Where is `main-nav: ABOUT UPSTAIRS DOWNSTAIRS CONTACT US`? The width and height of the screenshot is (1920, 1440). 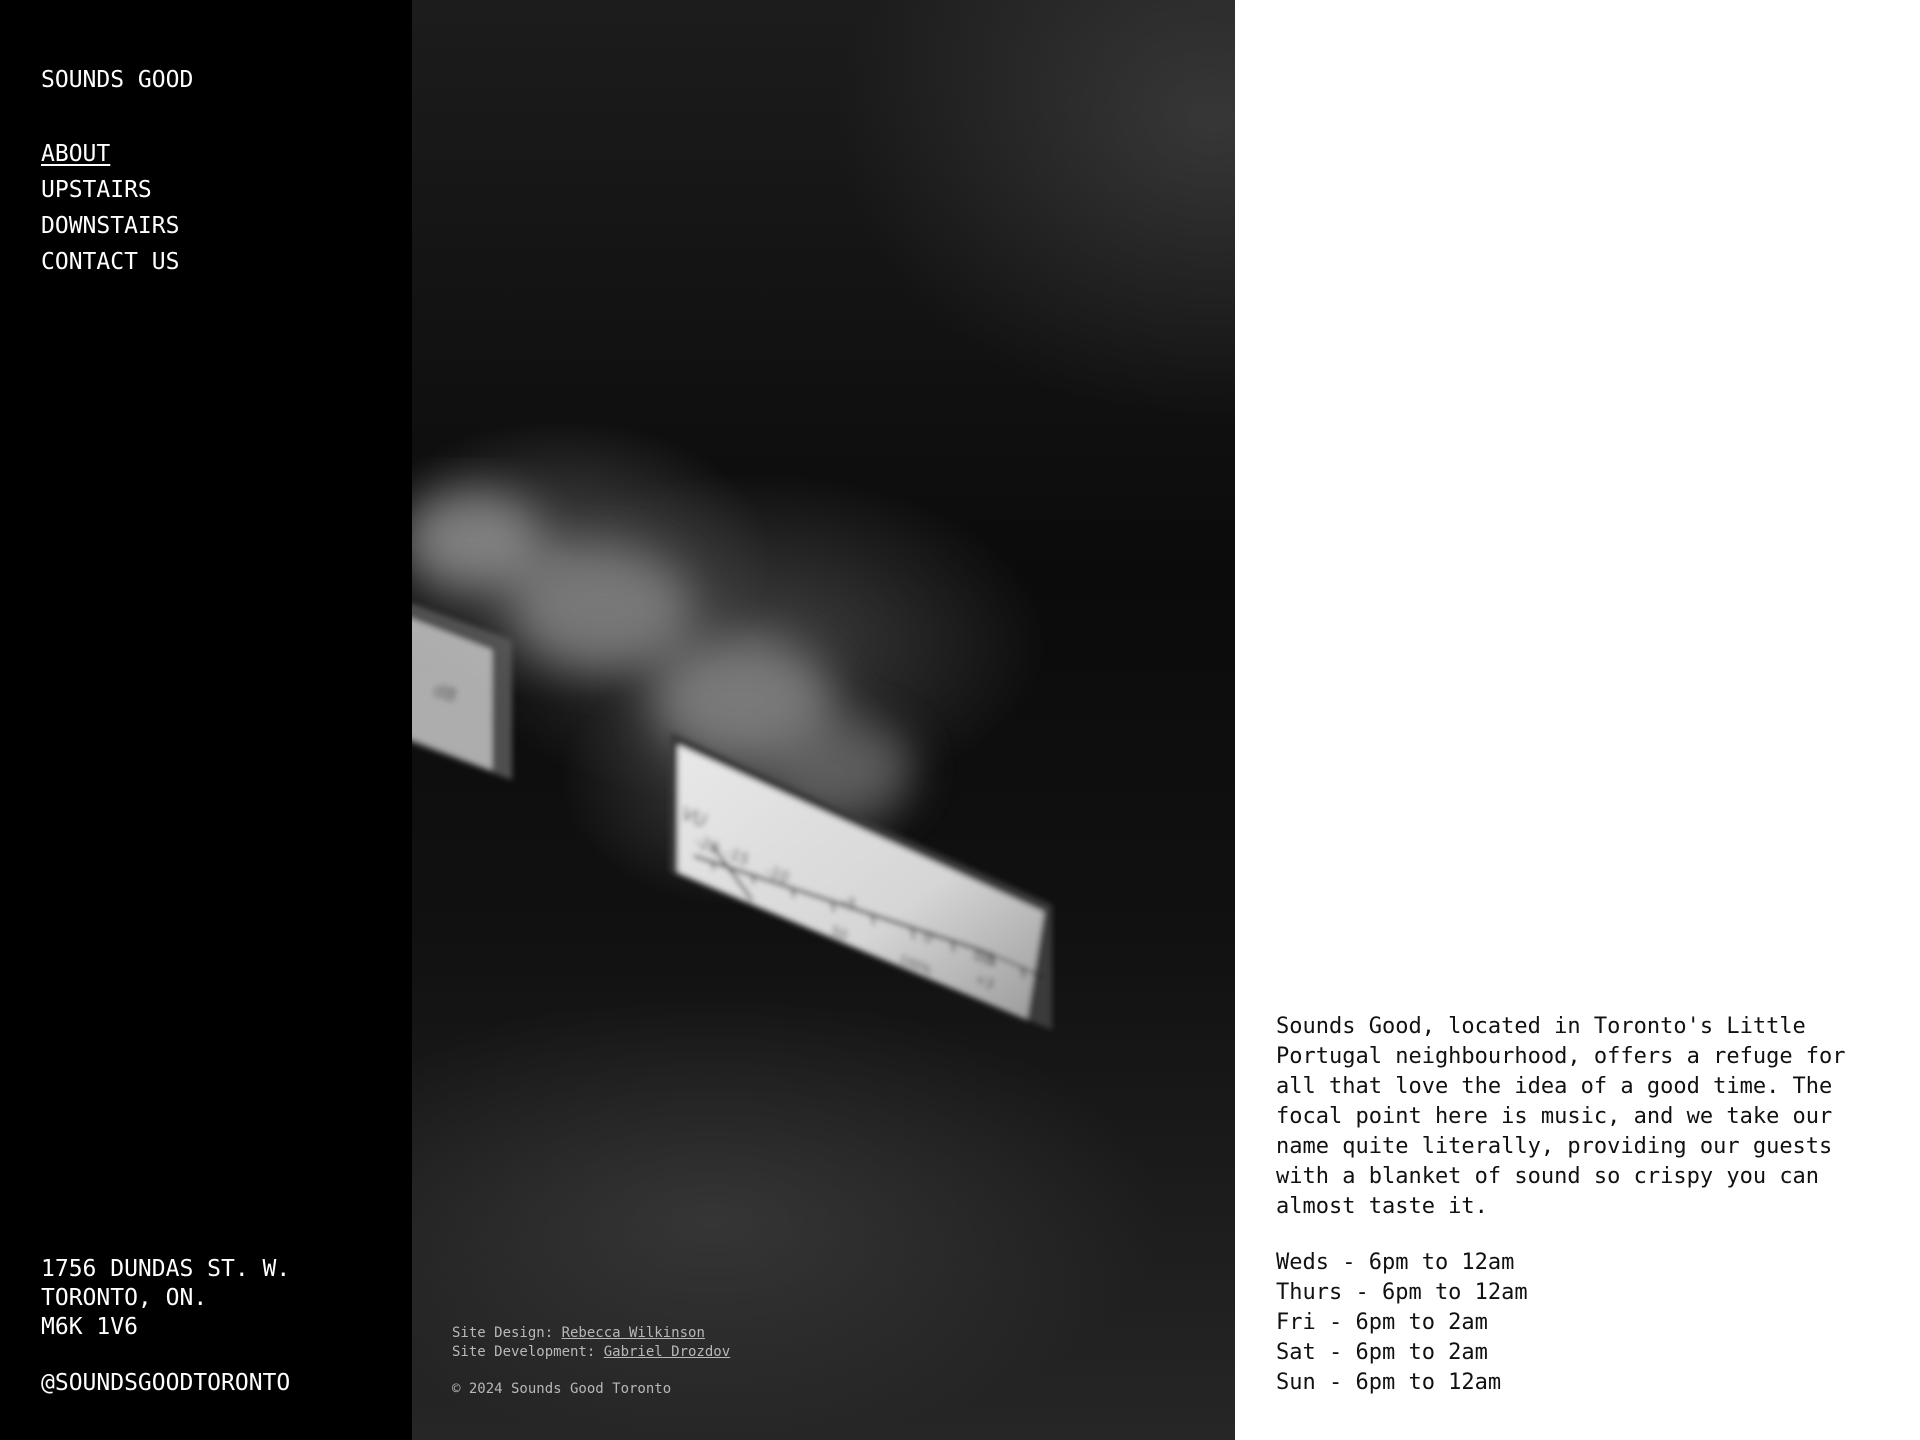 main-nav: ABOUT UPSTAIRS DOWNSTAIRS CONTACT US is located at coordinates (110, 208).